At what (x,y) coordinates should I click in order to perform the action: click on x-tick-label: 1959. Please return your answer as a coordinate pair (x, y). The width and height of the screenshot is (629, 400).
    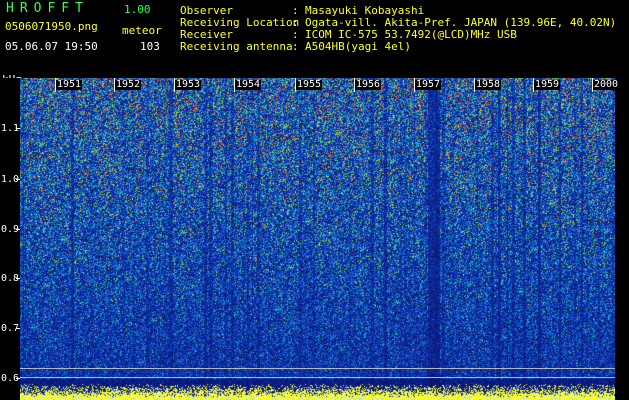
    Looking at the image, I should click on (547, 84).